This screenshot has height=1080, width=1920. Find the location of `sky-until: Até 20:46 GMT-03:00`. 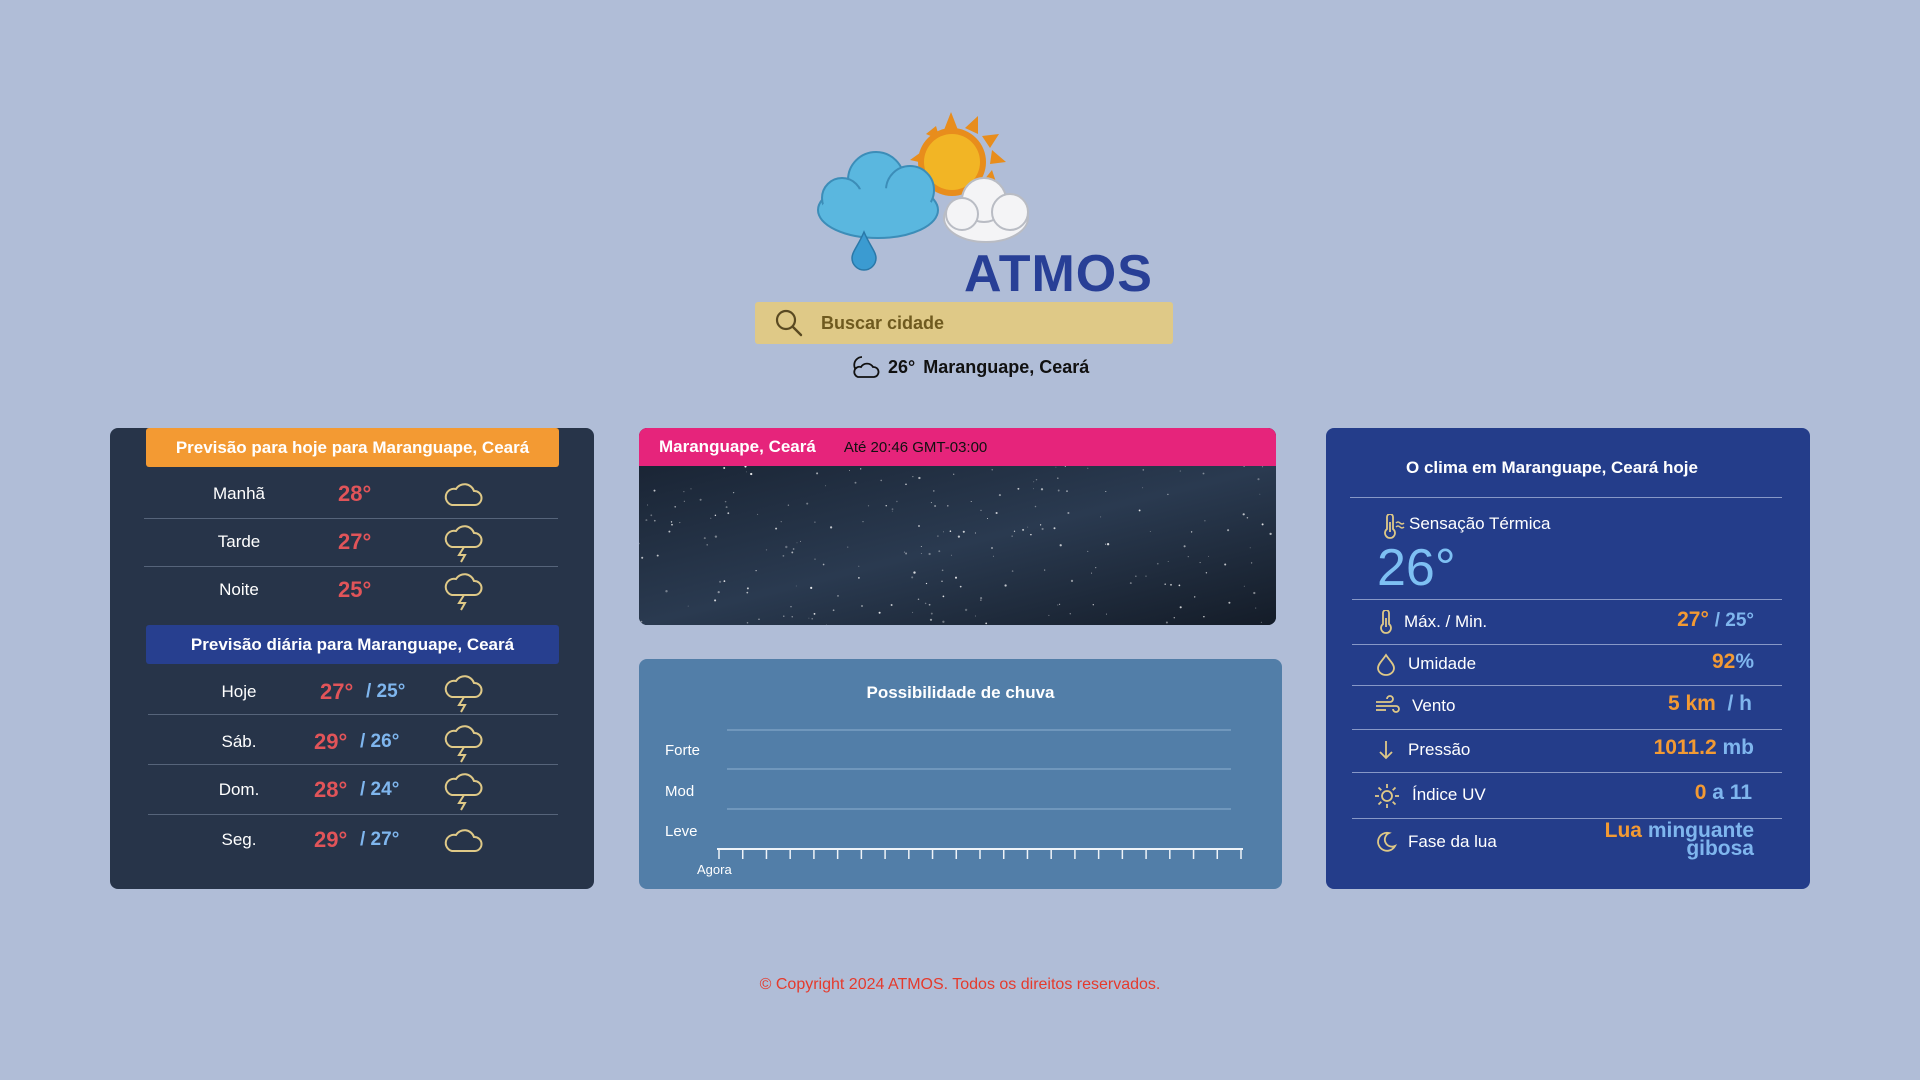

sky-until: Até 20:46 GMT-03:00 is located at coordinates (915, 447).